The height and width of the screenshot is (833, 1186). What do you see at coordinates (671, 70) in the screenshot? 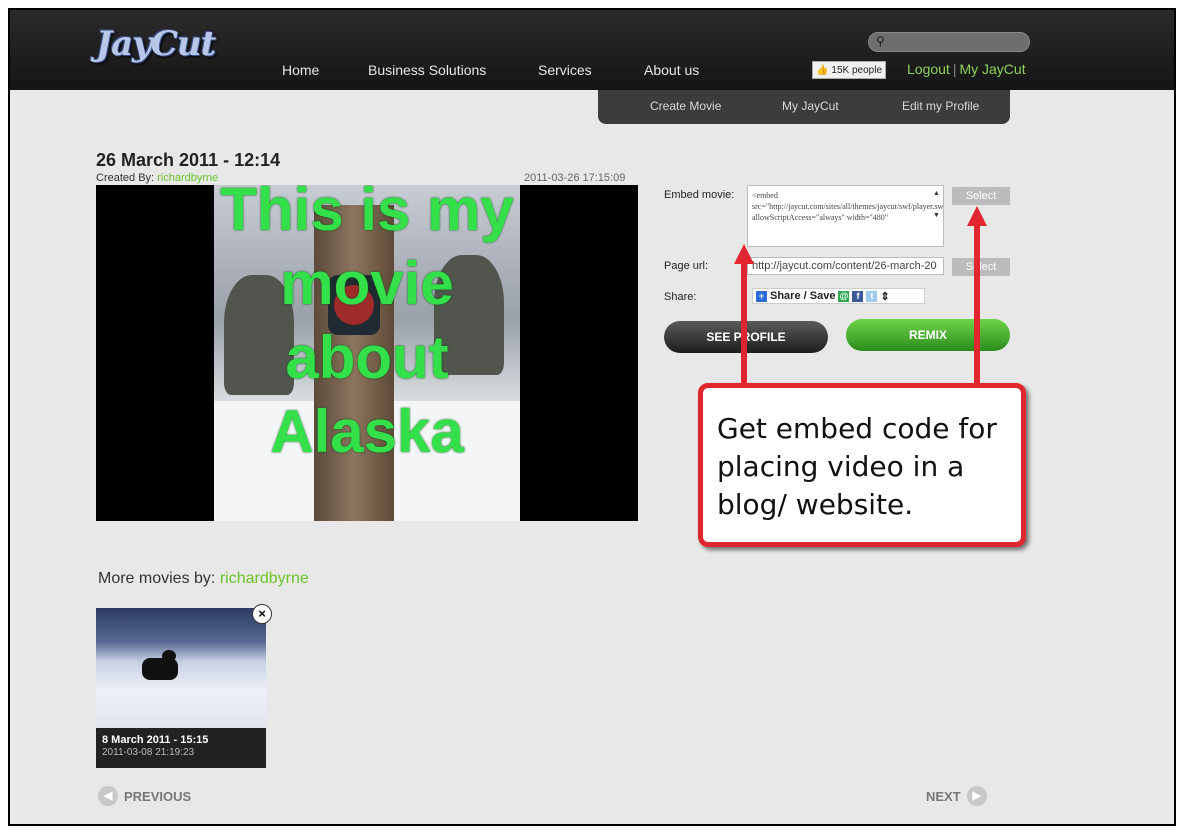
I see `nav-about-us-link: About us` at bounding box center [671, 70].